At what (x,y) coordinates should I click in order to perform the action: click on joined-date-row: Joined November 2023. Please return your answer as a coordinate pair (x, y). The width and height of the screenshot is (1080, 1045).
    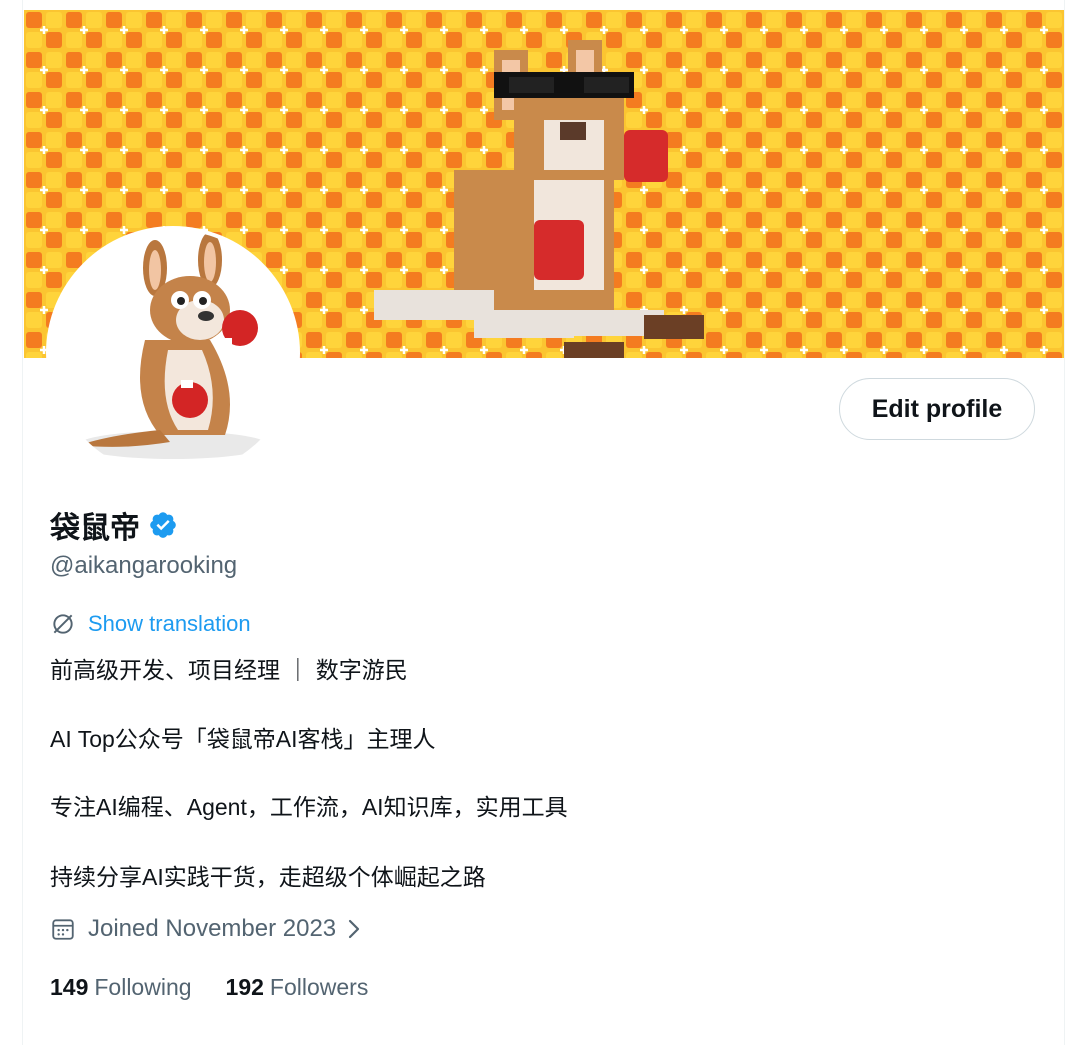
    Looking at the image, I should click on (207, 929).